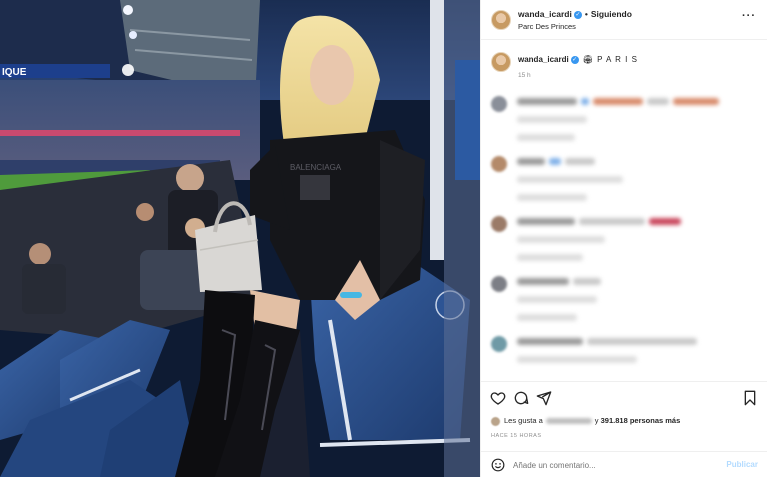  I want to click on bookmark-icon, so click(750, 398).